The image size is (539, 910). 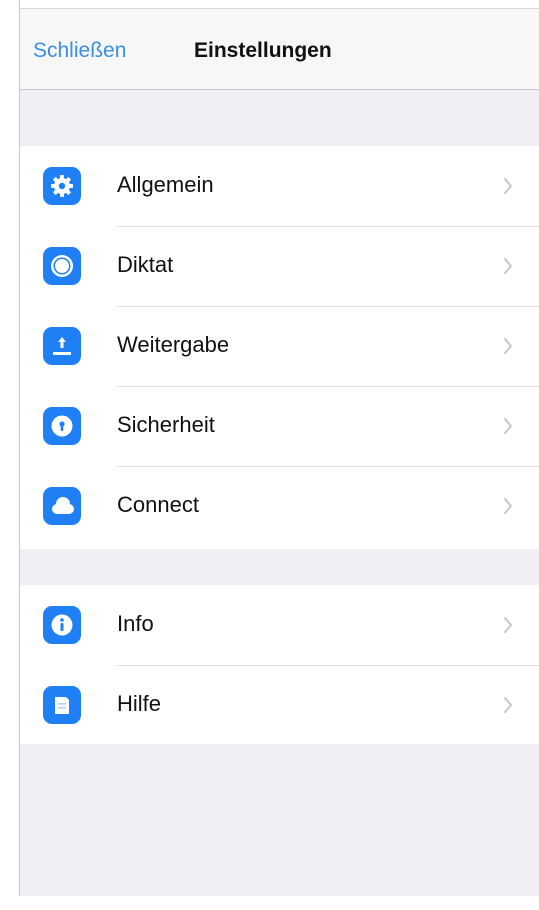 What do you see at coordinates (62, 506) in the screenshot?
I see `cloud-icon` at bounding box center [62, 506].